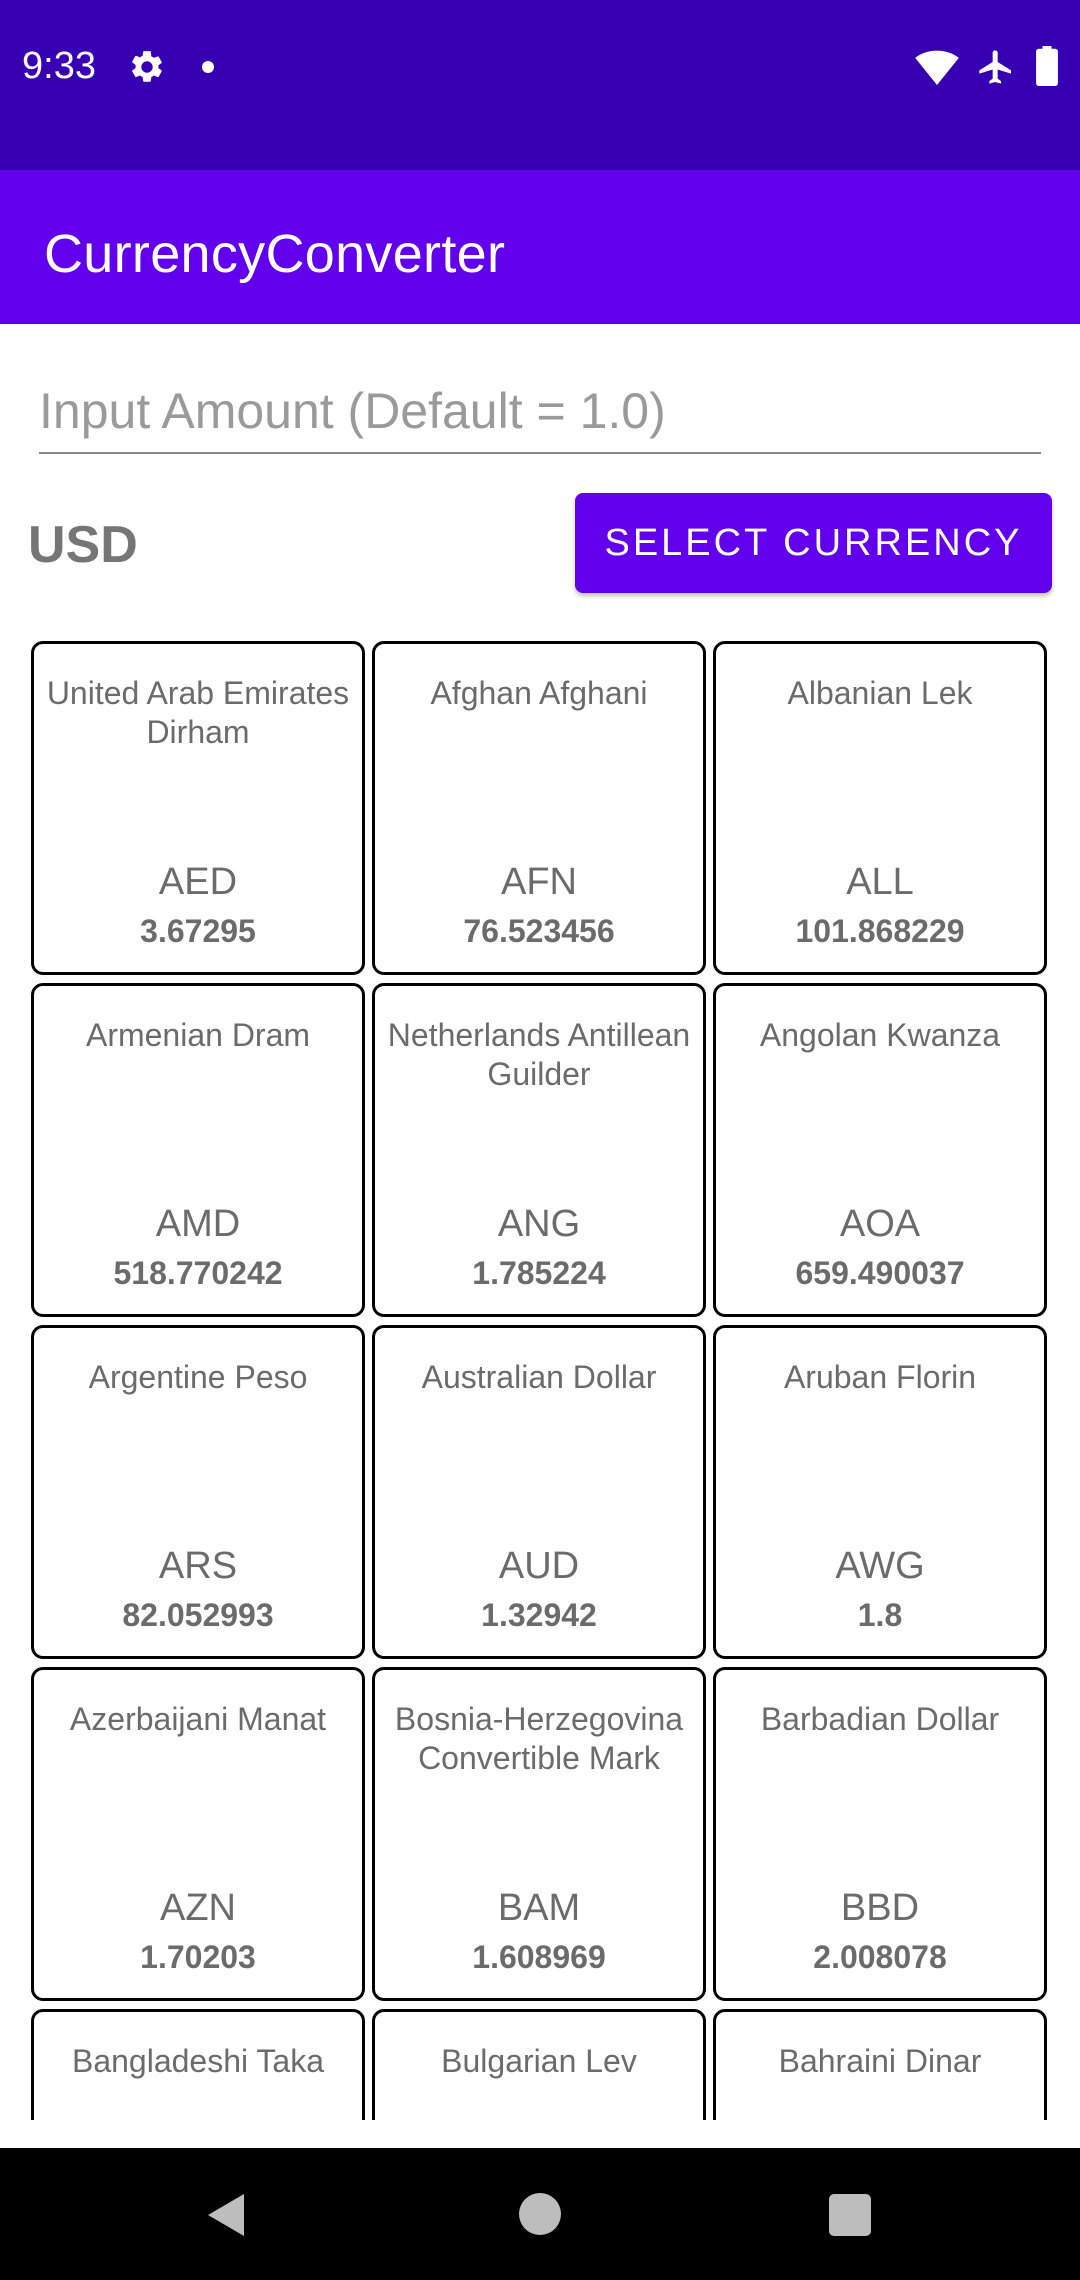 The image size is (1080, 2280). What do you see at coordinates (880, 1719) in the screenshot?
I see `currency-name: Barbadian Dollar` at bounding box center [880, 1719].